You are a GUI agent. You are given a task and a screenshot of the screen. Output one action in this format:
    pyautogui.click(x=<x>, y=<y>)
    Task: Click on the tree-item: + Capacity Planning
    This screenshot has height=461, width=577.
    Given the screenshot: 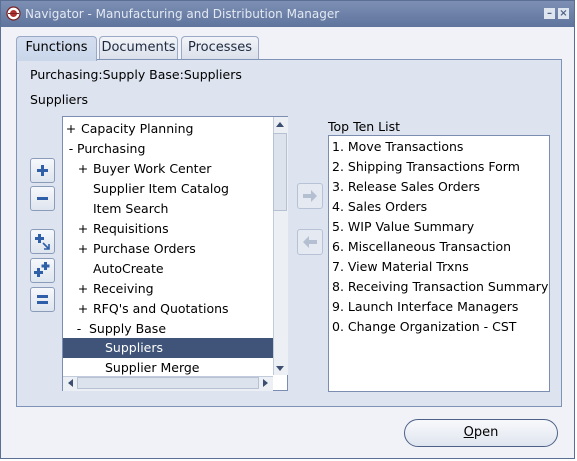 What is the action you would take?
    pyautogui.click(x=168, y=129)
    